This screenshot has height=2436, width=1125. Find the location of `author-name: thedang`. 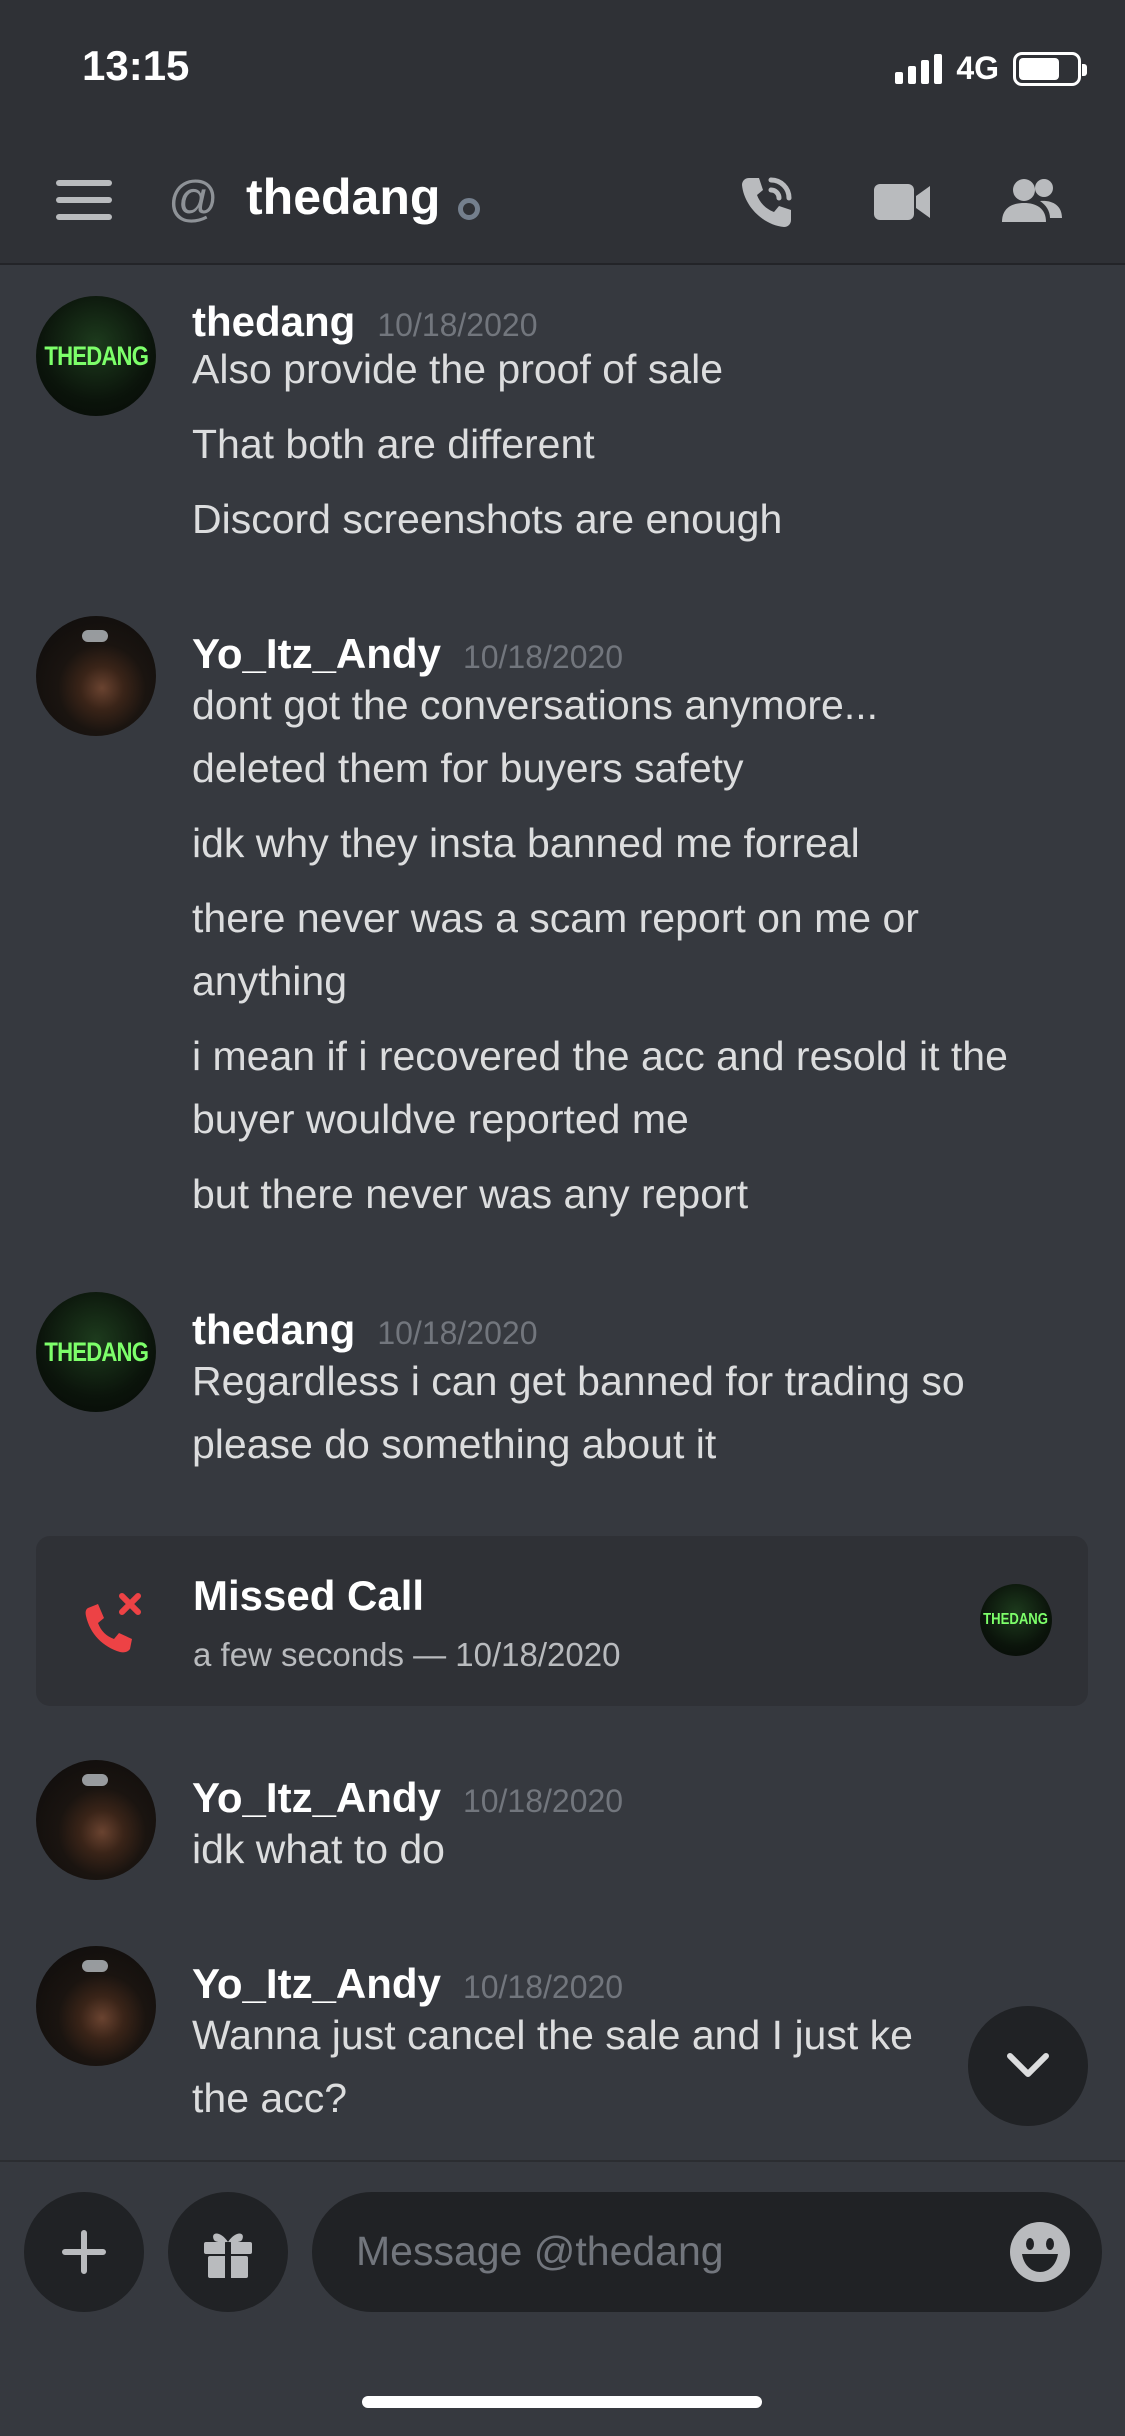

author-name: thedang is located at coordinates (273, 1329).